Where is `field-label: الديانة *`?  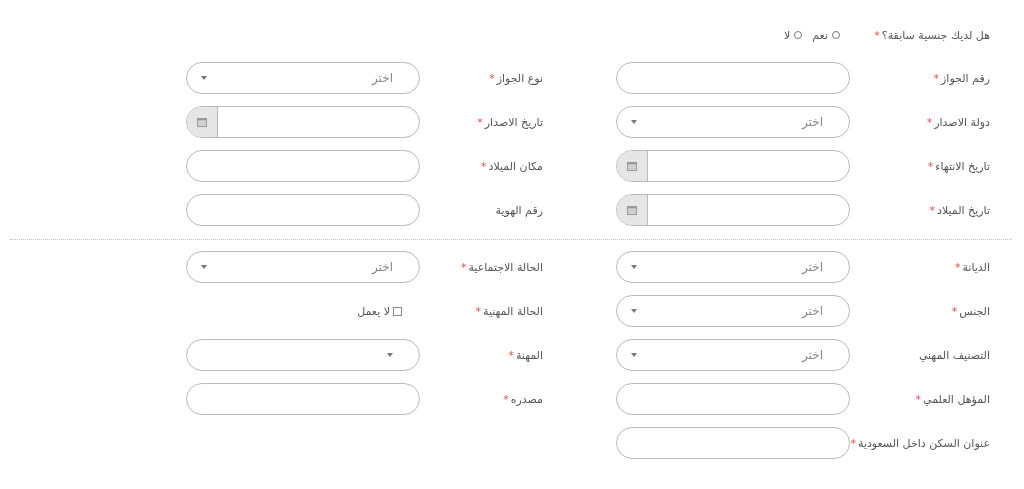 field-label: الديانة * is located at coordinates (972, 267).